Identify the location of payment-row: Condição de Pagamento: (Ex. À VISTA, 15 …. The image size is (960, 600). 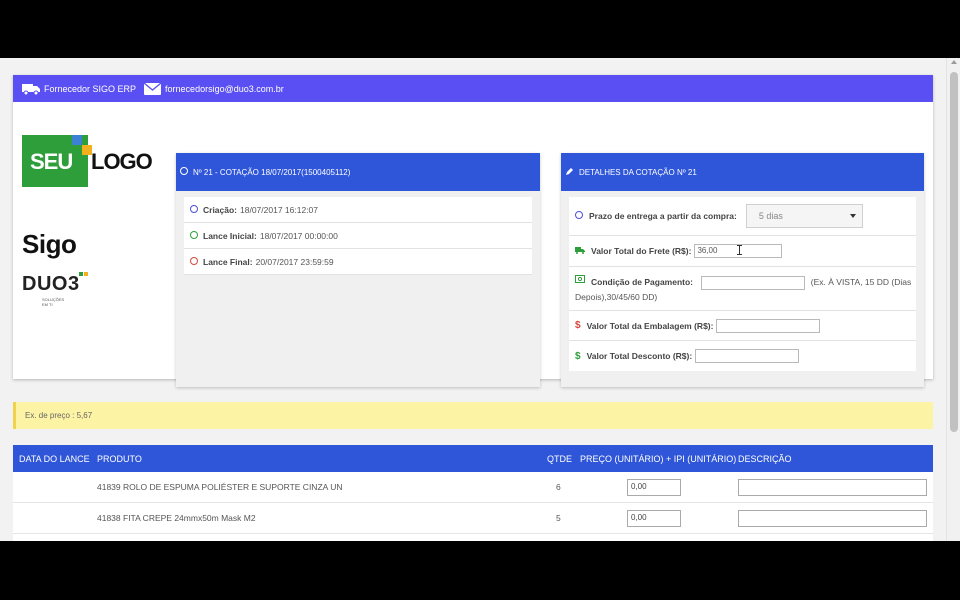
(742, 289).